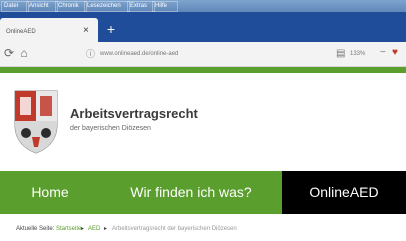 The height and width of the screenshot is (241, 406). I want to click on close-icon: ×, so click(86, 31).